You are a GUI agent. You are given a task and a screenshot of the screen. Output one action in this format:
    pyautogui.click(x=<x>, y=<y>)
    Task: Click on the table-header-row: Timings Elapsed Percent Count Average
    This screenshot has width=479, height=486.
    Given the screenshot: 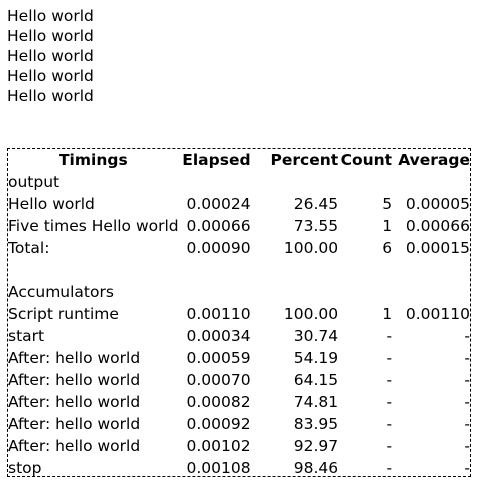 What is the action you would take?
    pyautogui.click(x=239, y=160)
    